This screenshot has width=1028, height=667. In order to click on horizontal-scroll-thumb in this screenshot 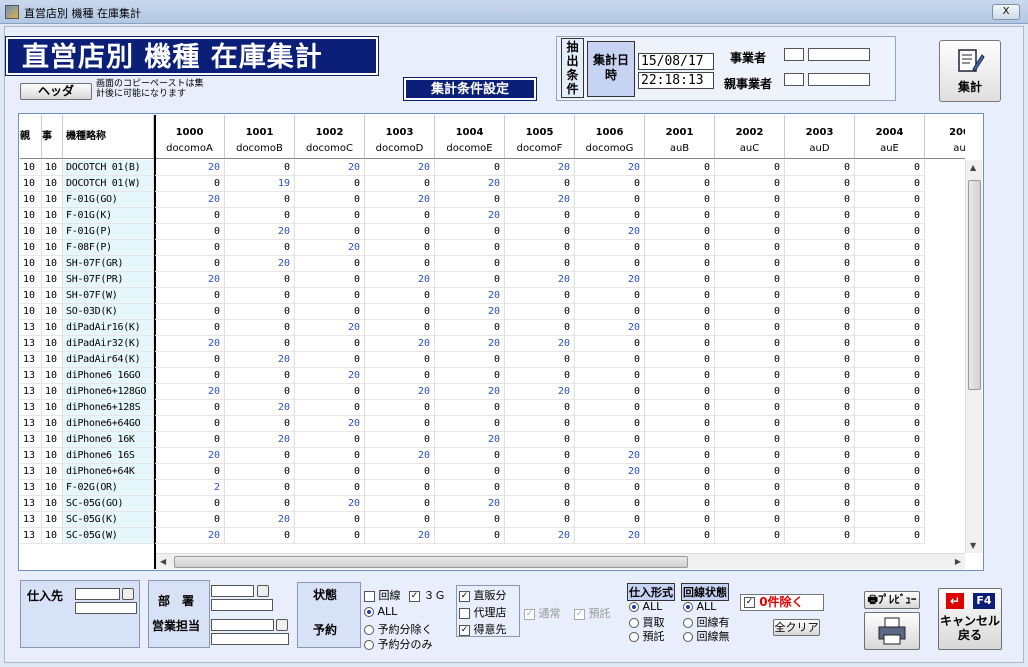, I will do `click(431, 562)`.